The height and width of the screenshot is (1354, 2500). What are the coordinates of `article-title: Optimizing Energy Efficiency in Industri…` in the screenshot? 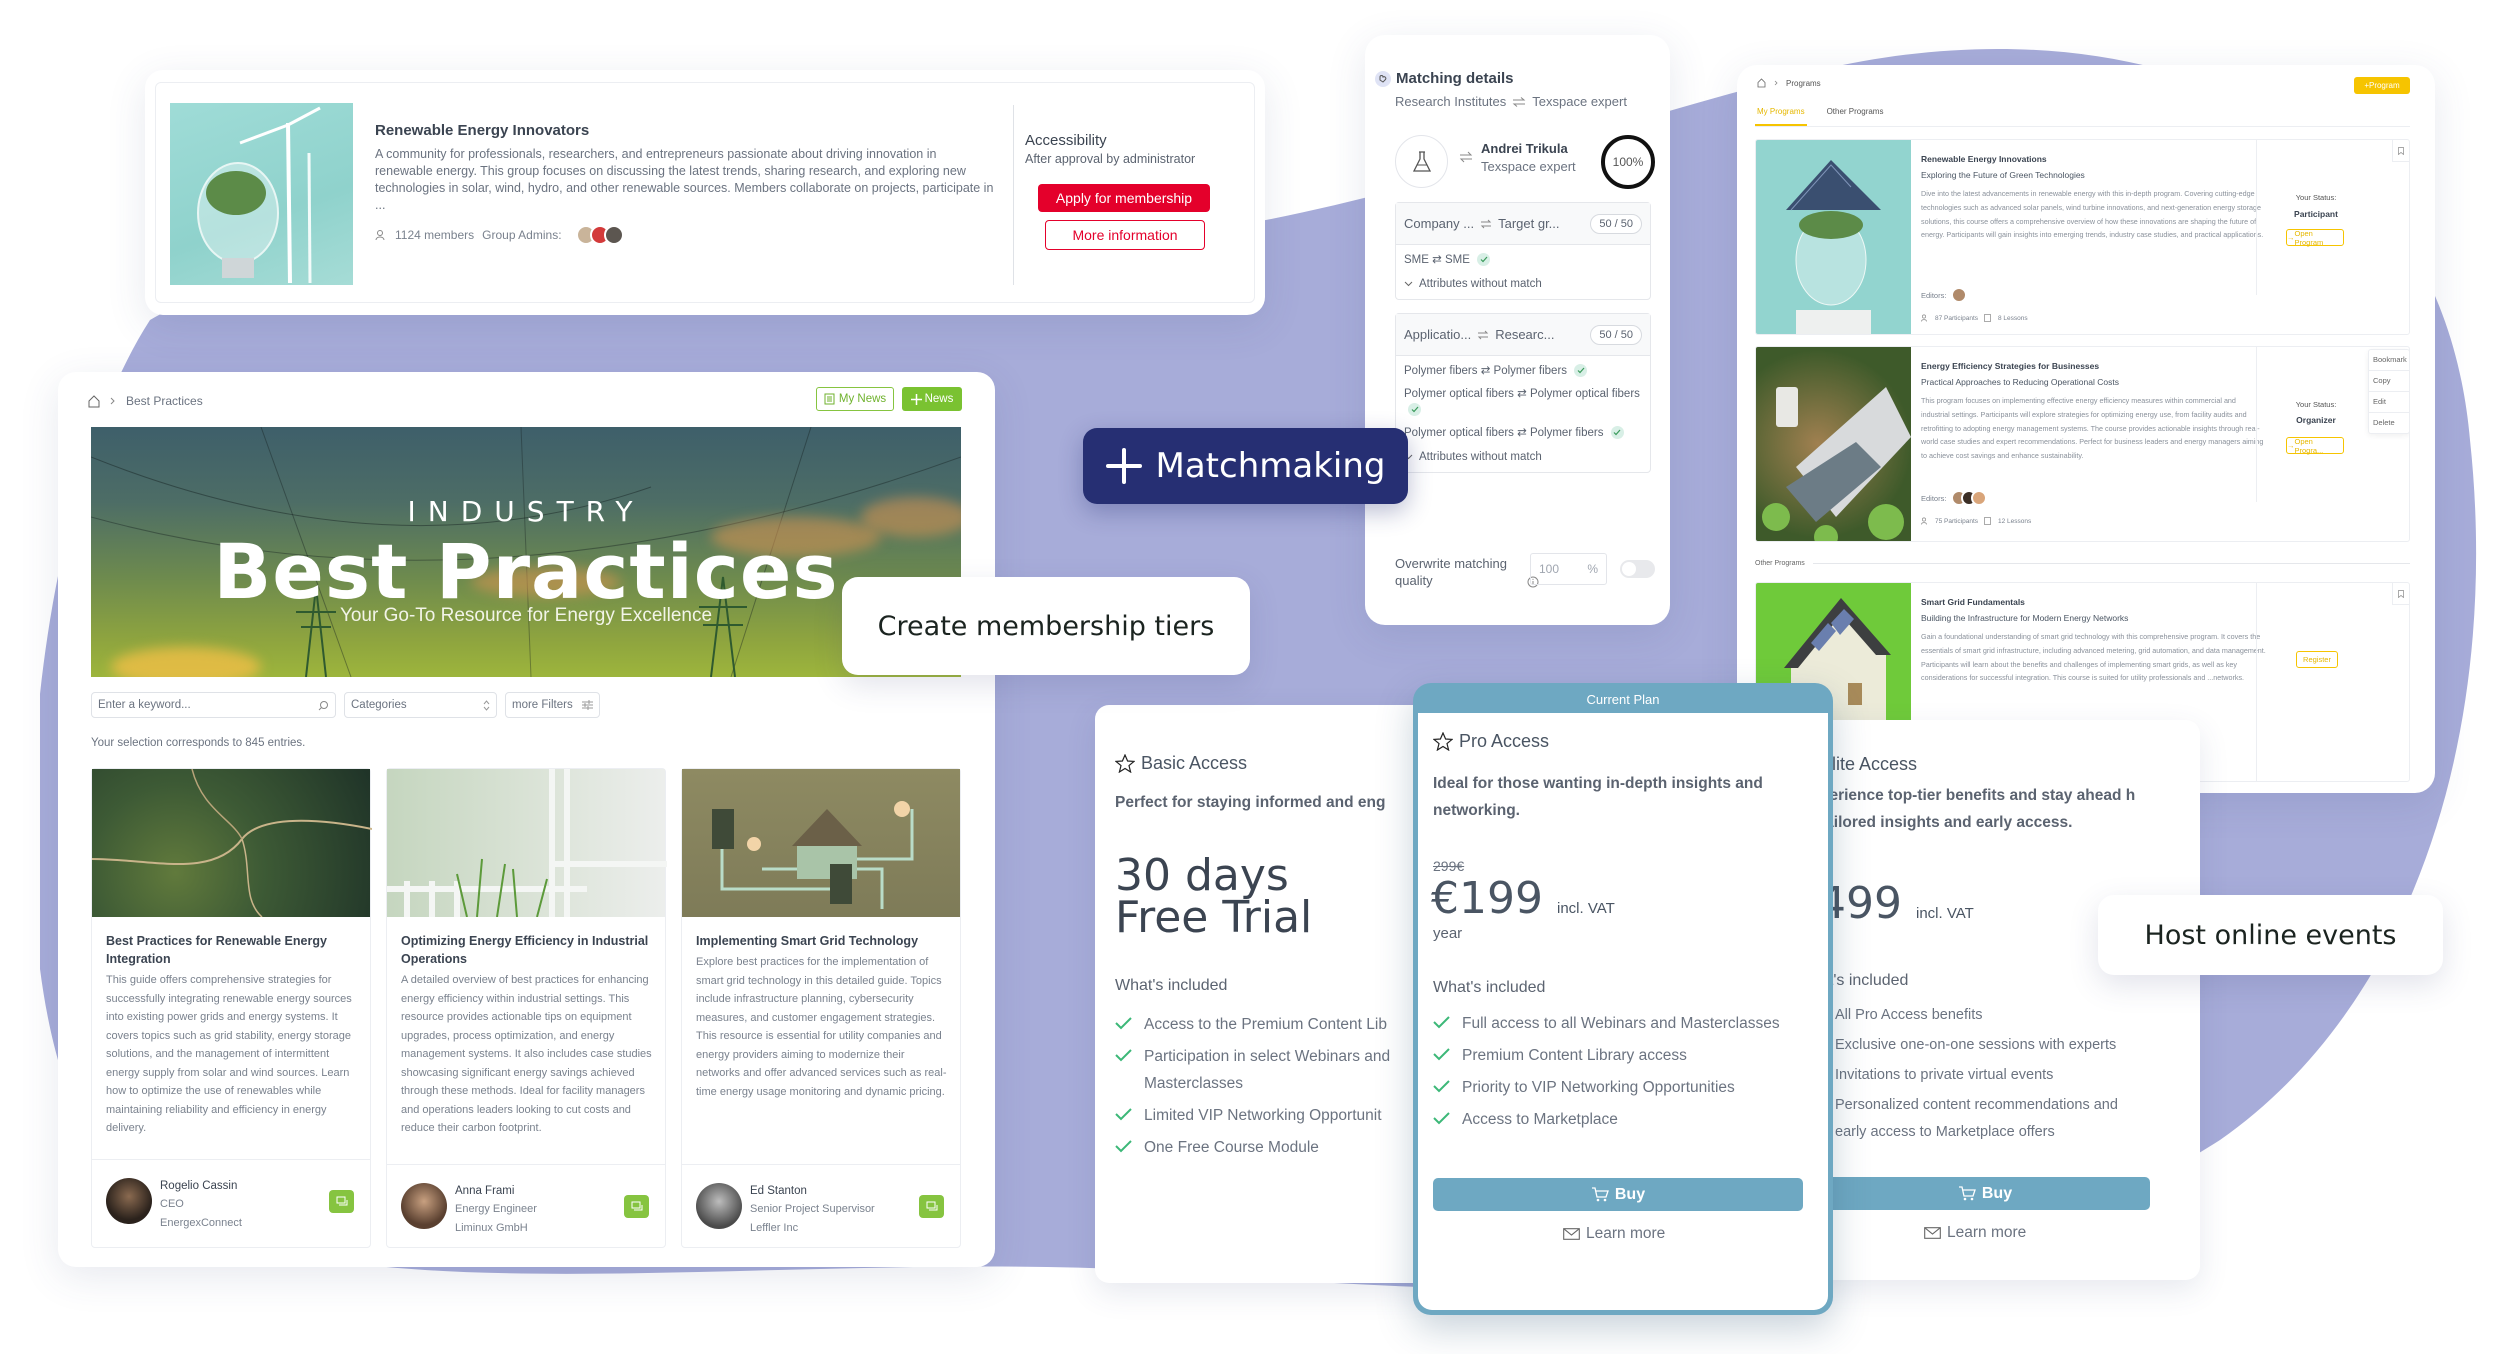 It's located at (526, 950).